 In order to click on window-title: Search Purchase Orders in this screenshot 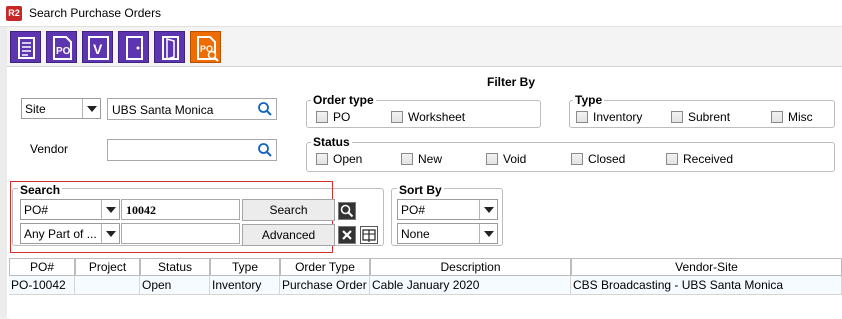, I will do `click(95, 13)`.